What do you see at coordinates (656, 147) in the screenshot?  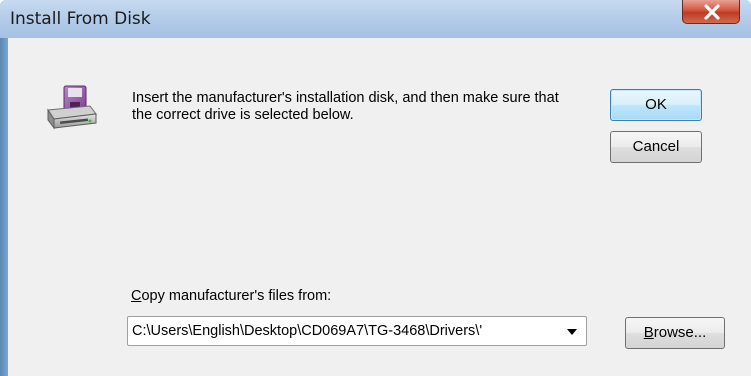 I see `cancel-button: Cancel` at bounding box center [656, 147].